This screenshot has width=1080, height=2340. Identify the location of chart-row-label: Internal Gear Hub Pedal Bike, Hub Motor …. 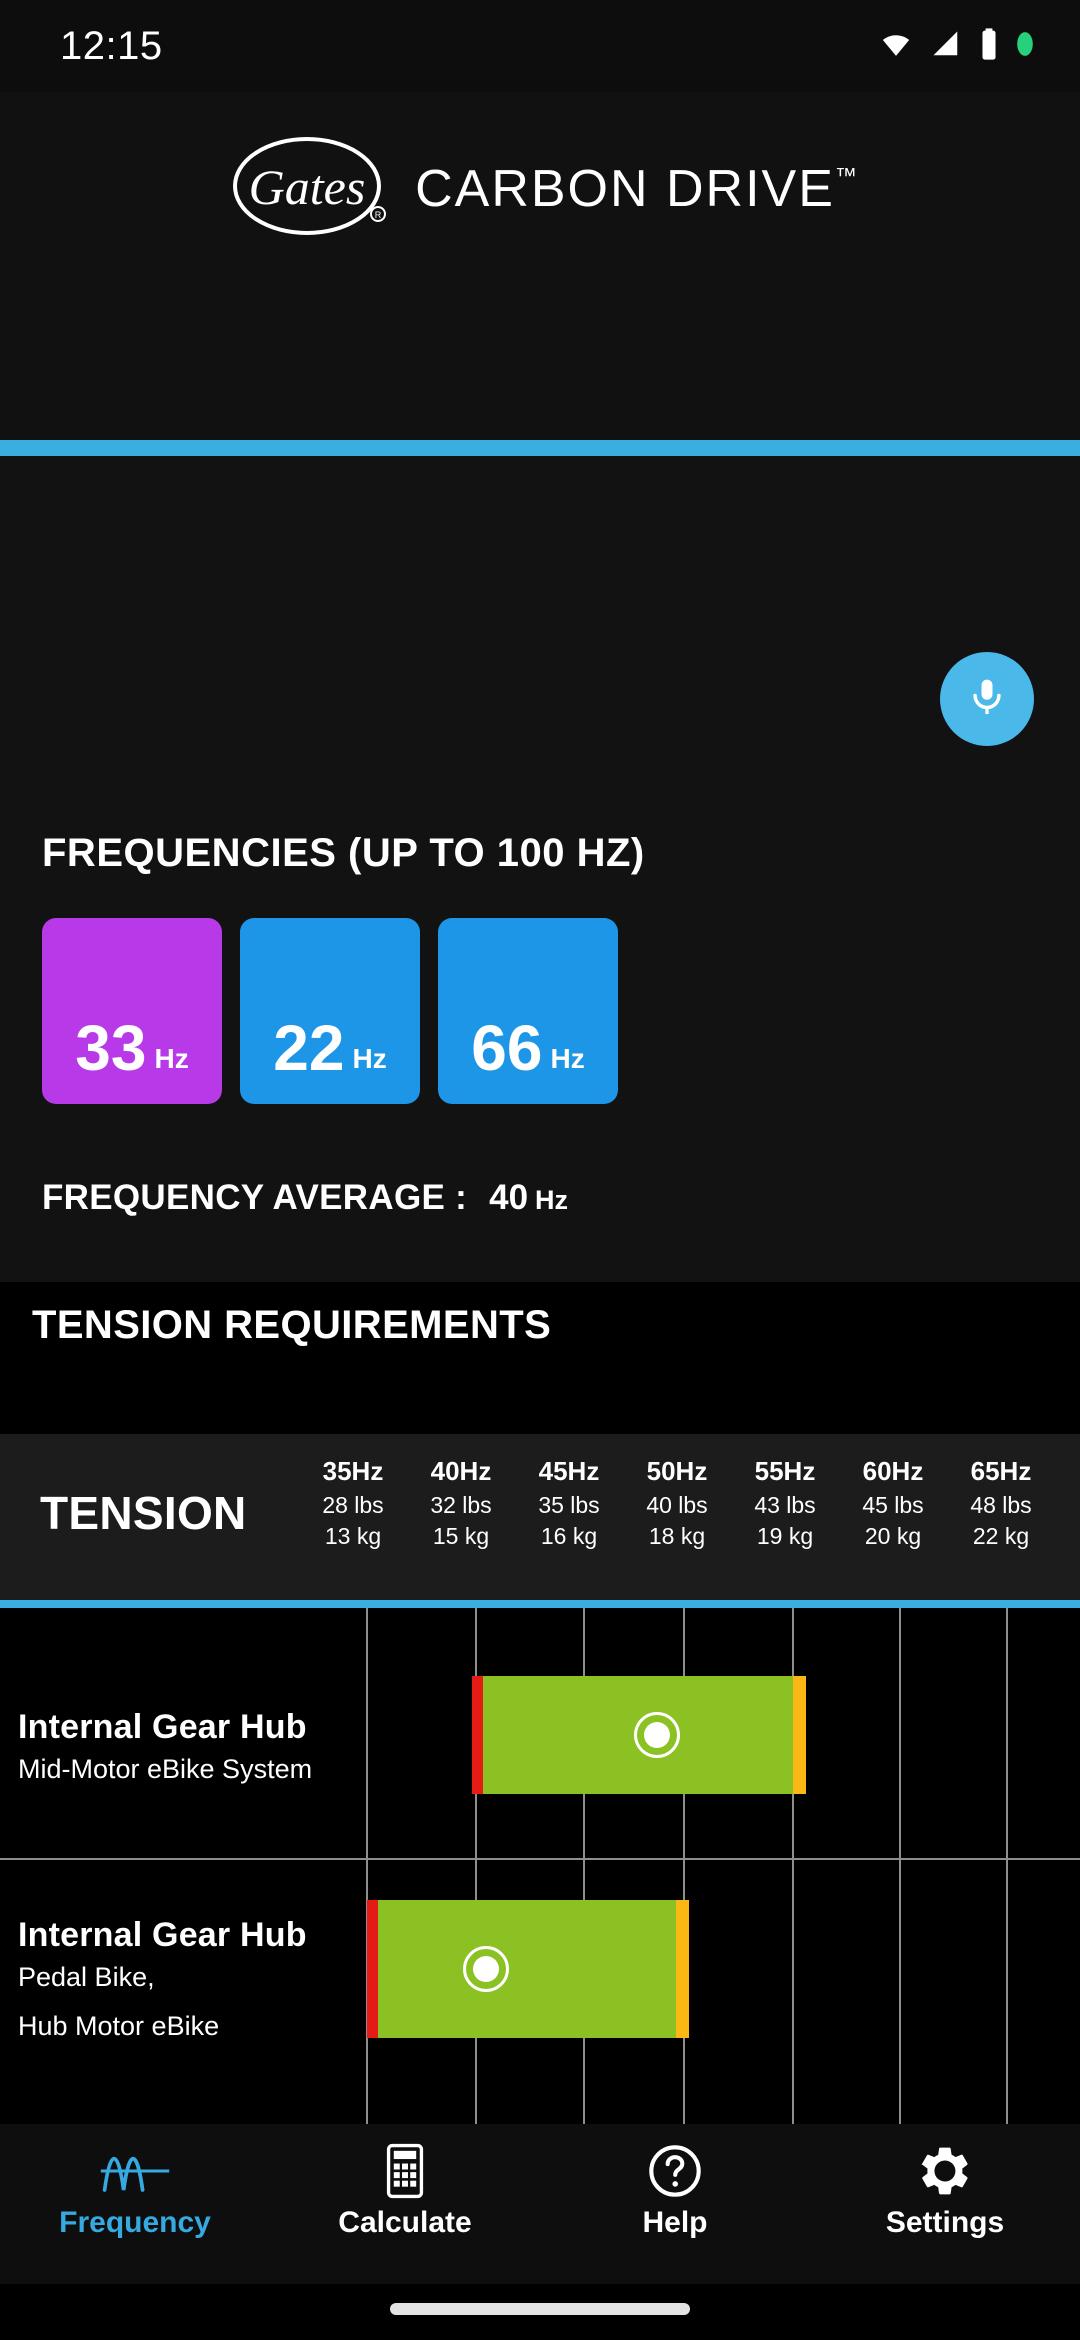
(162, 1979).